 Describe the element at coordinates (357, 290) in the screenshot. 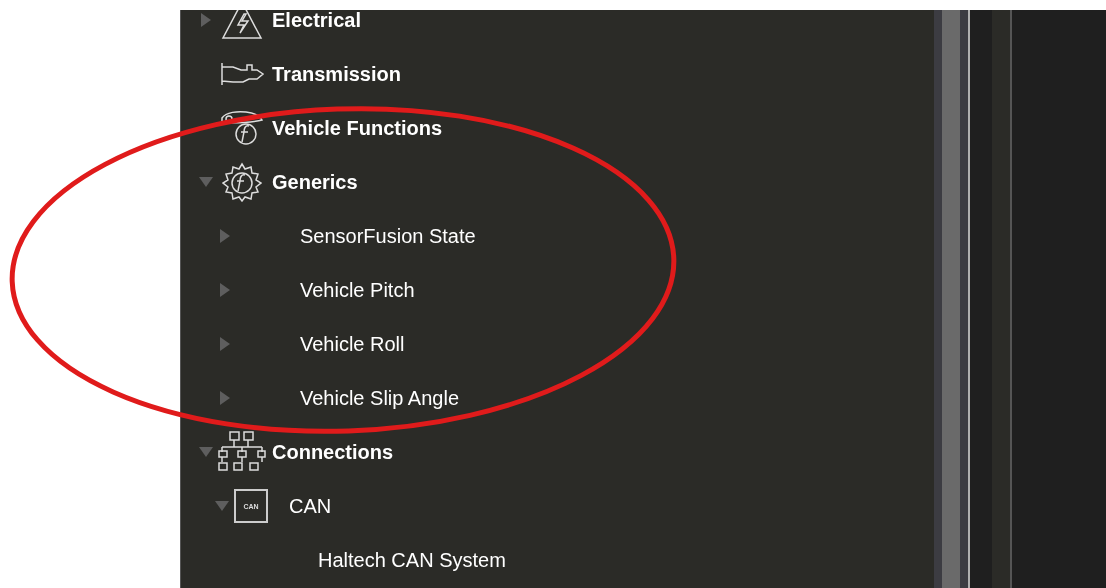

I see `tree-item-label: Vehicle Pitch` at that location.